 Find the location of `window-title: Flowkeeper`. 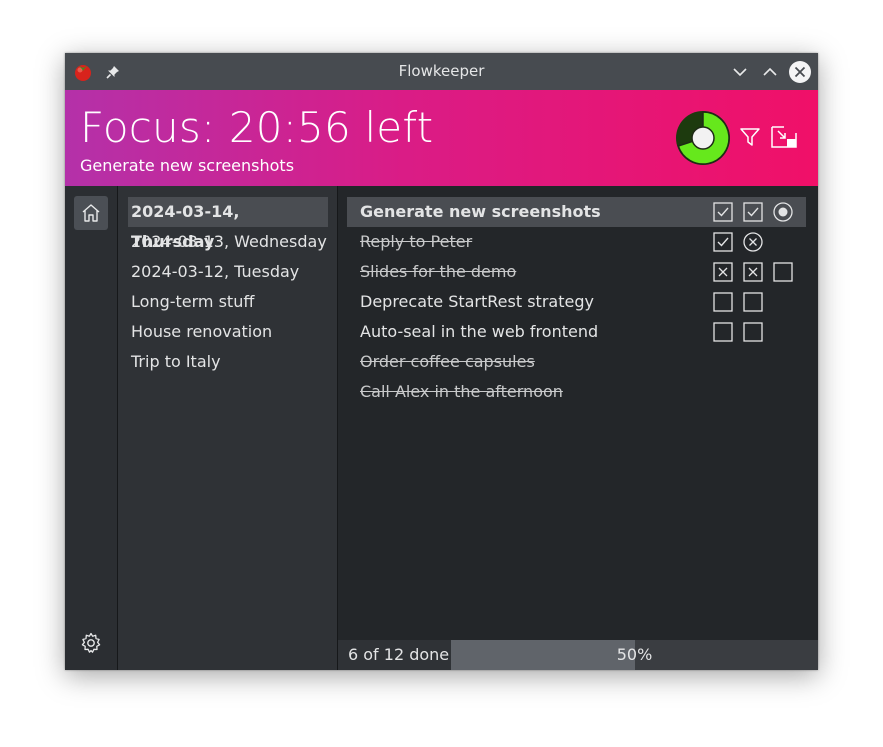

window-title: Flowkeeper is located at coordinates (441, 71).